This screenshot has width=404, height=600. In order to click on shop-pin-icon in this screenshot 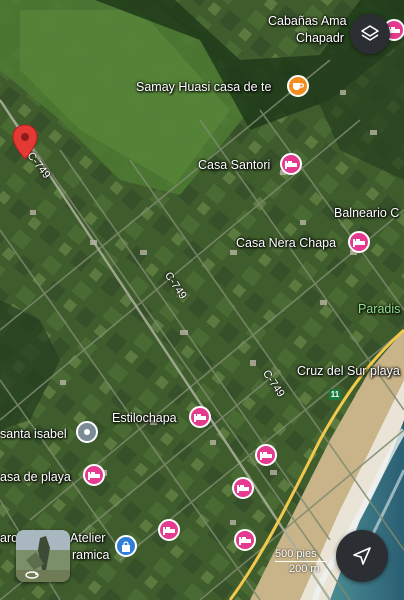, I will do `click(126, 546)`.